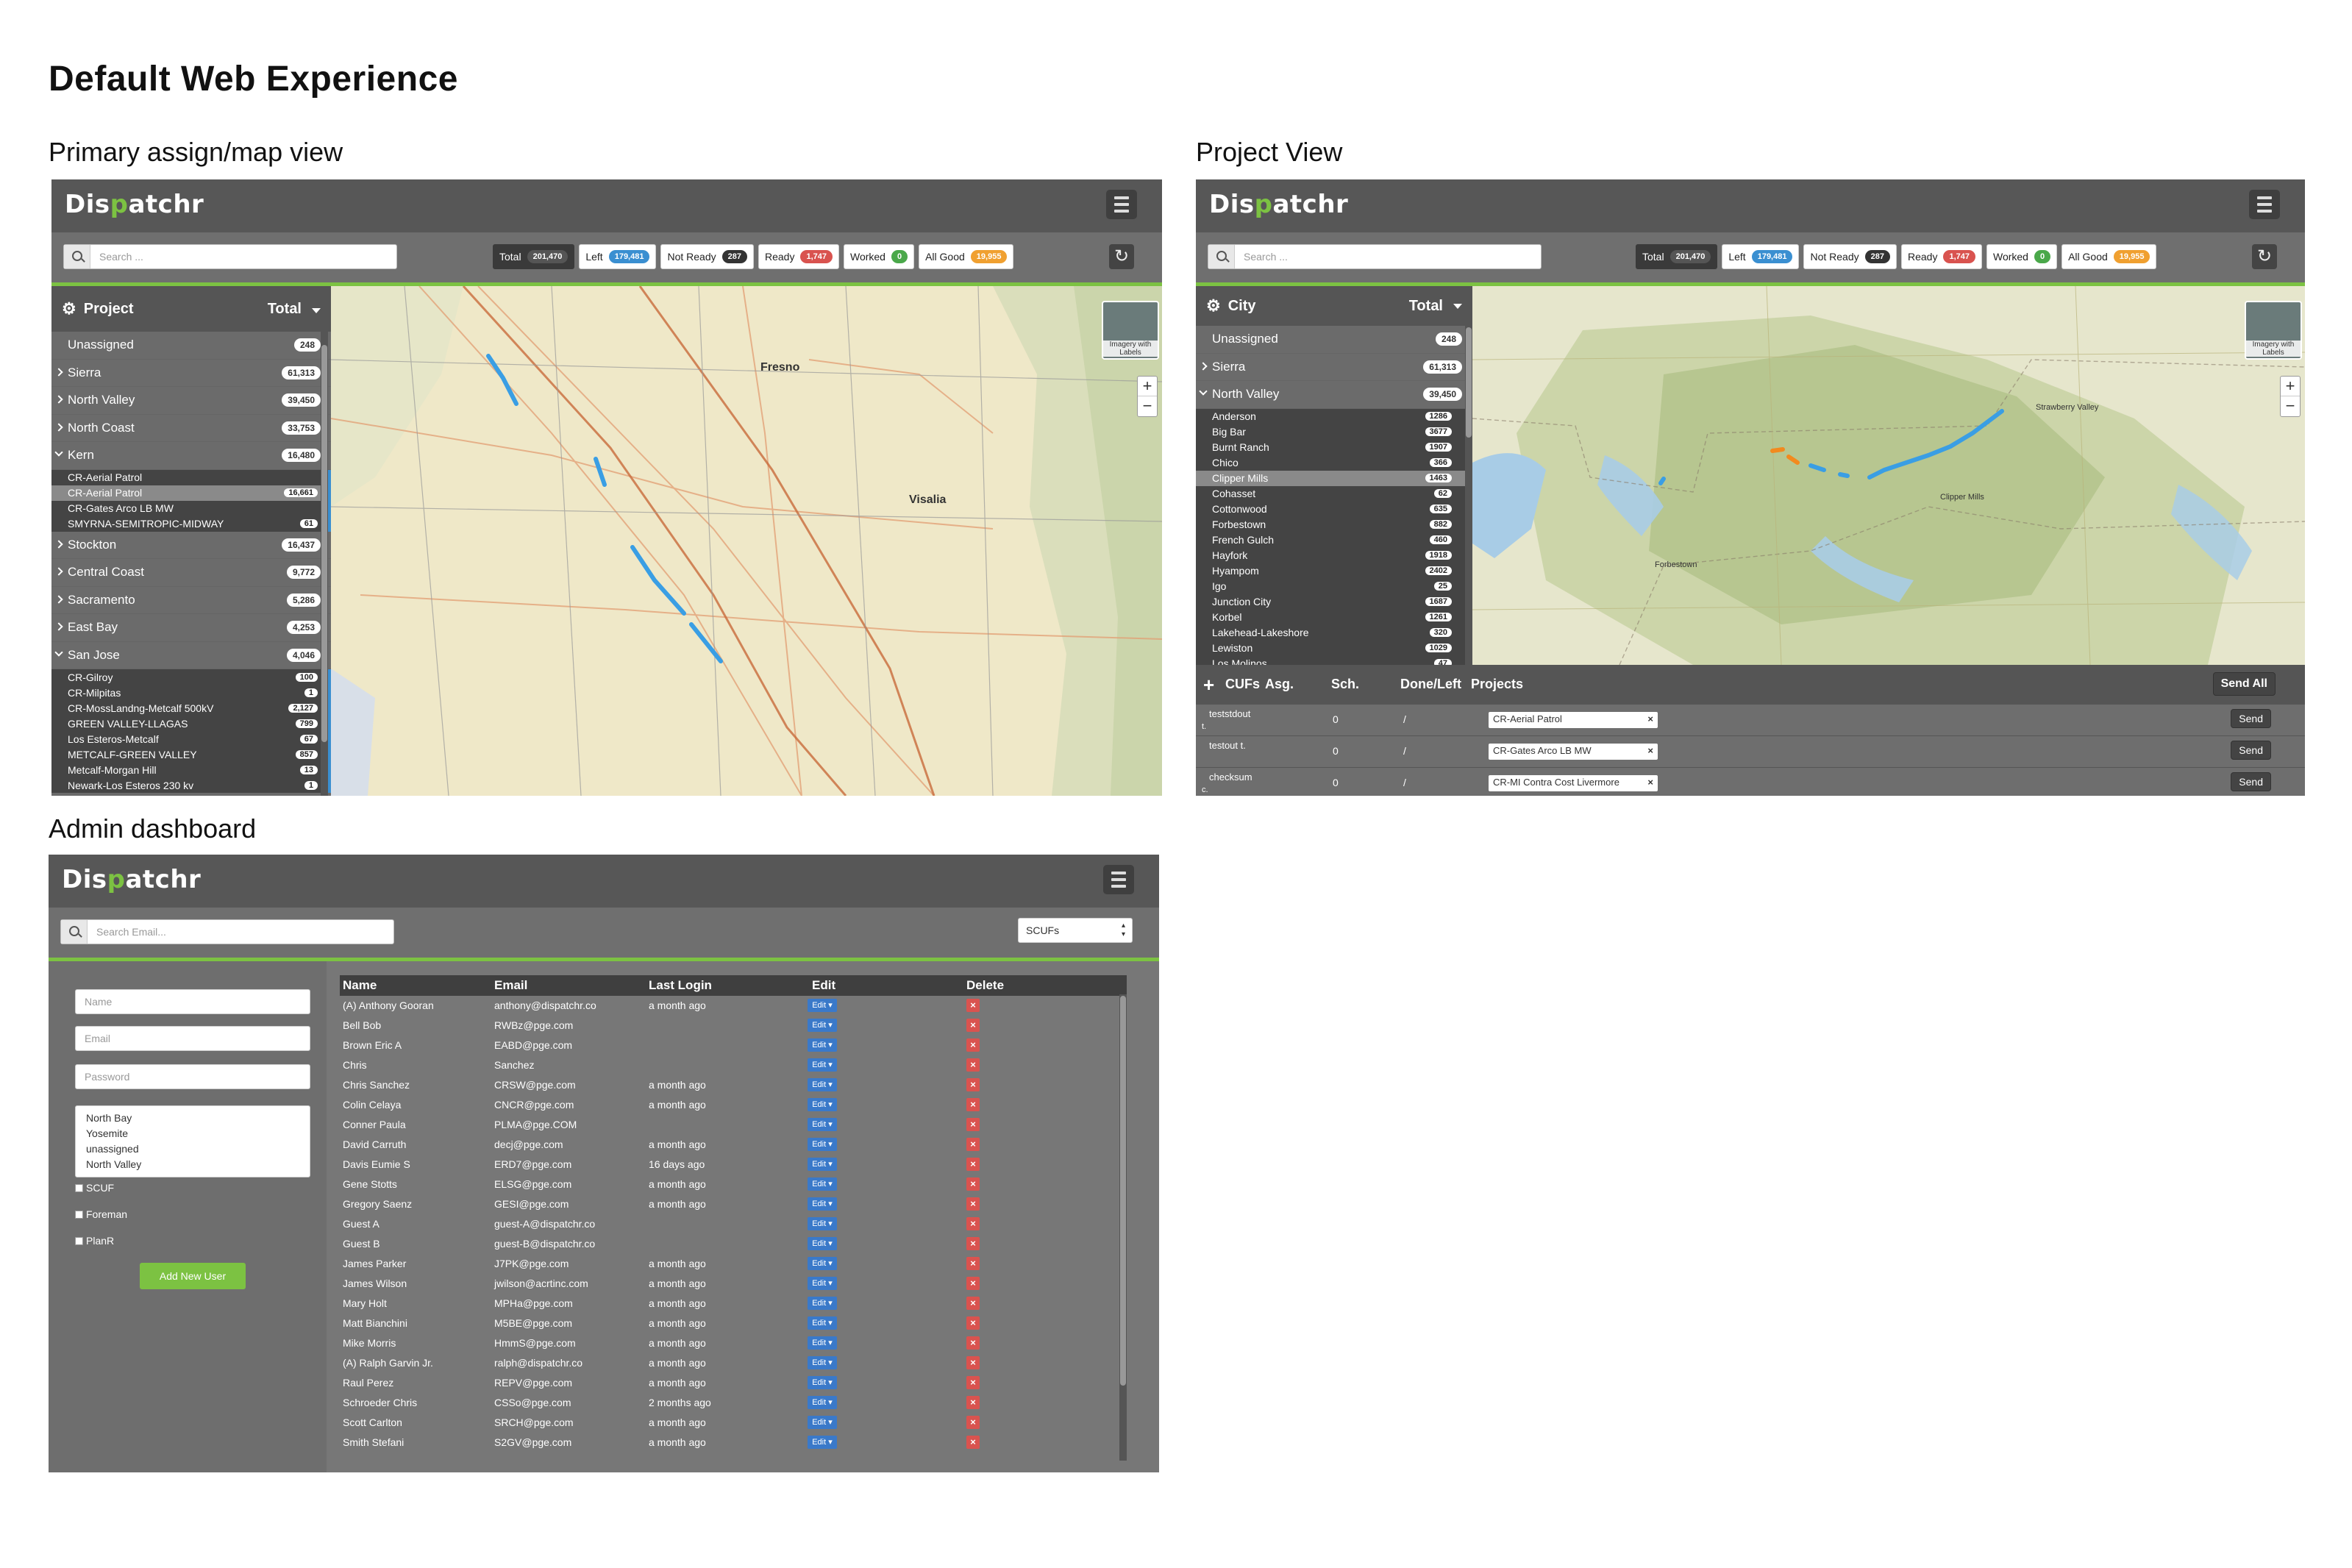  What do you see at coordinates (1750, 752) in the screenshot?
I see `cuf-row: testout t. 0/CR-Gates Arco LB MW × Send` at bounding box center [1750, 752].